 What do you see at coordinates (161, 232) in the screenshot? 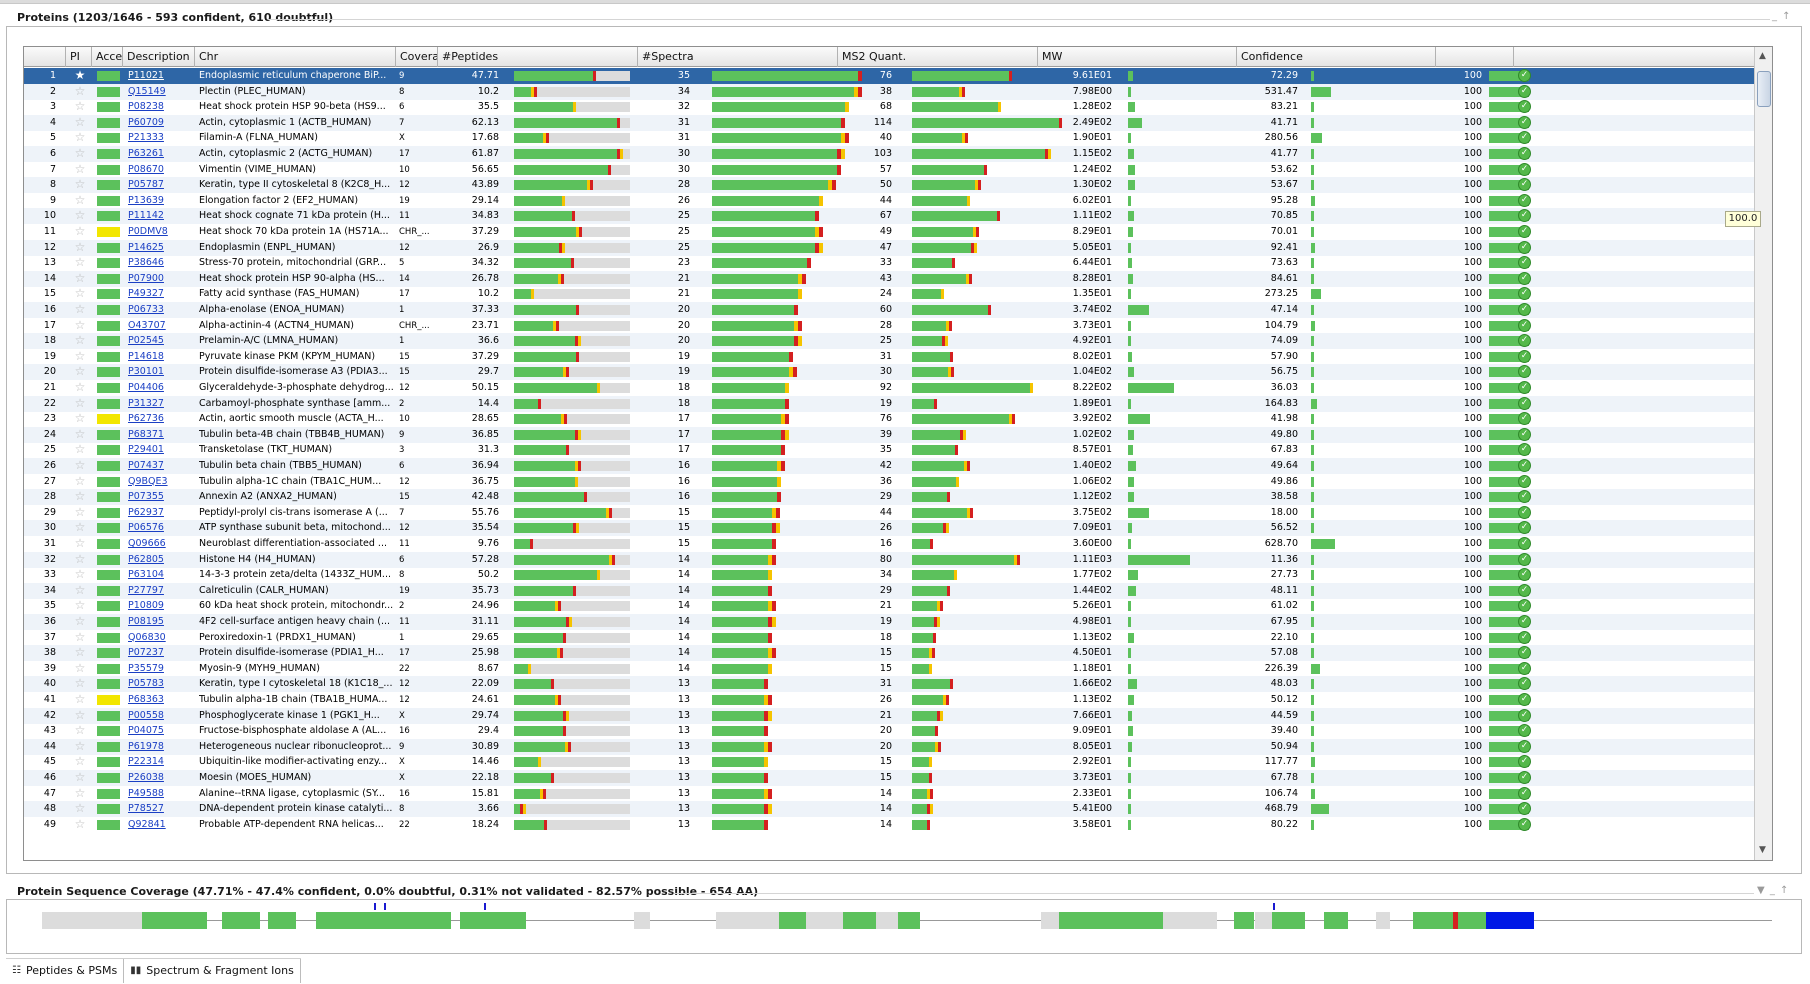
I see `accession-link: P0DMV8` at bounding box center [161, 232].